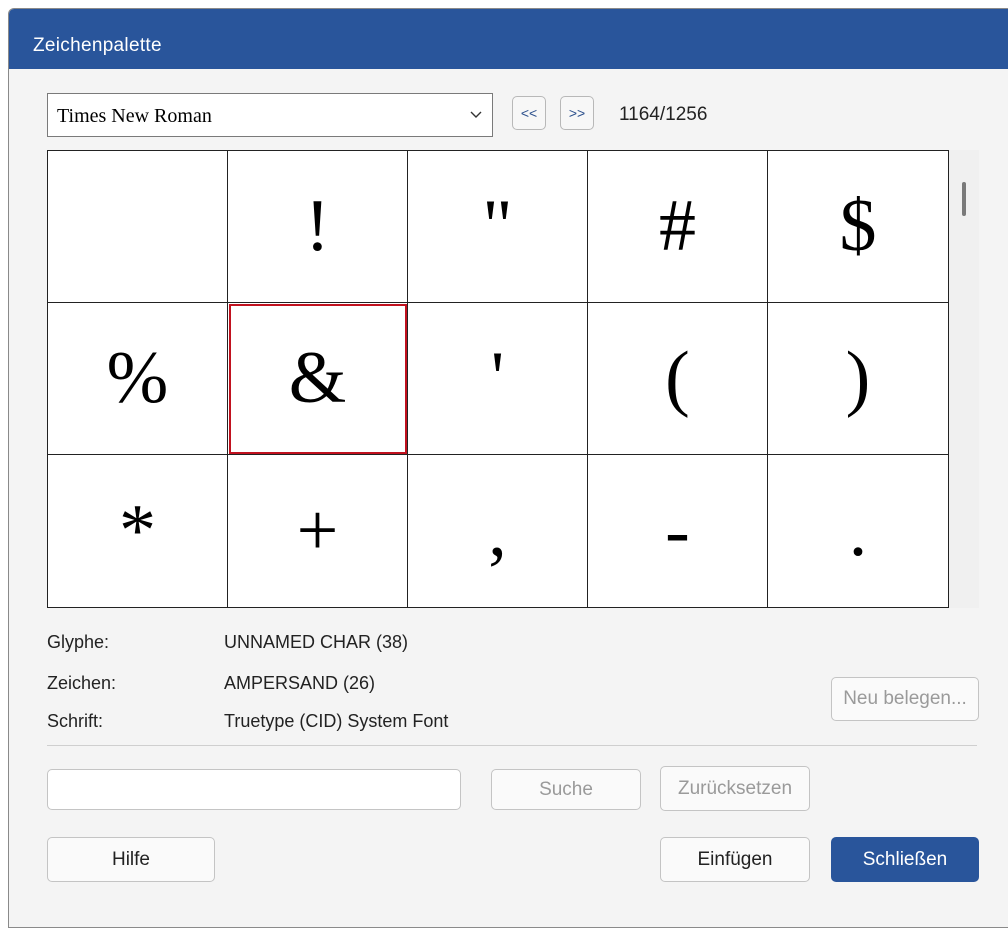 This screenshot has width=1008, height=928. Describe the element at coordinates (134, 116) in the screenshot. I see `font-dropdown-value: Times New Roman` at that location.